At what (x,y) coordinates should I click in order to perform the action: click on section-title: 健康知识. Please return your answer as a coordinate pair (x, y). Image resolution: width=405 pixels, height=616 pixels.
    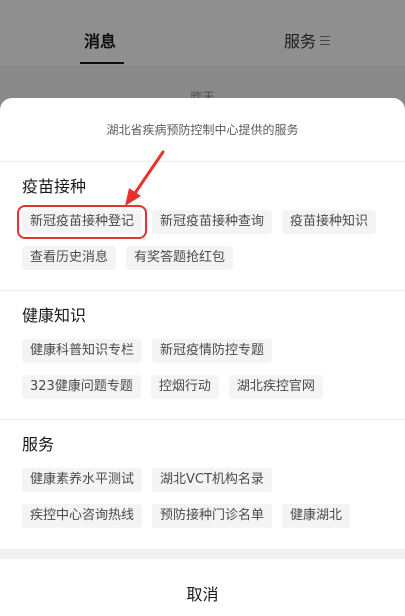
    Looking at the image, I should click on (54, 315).